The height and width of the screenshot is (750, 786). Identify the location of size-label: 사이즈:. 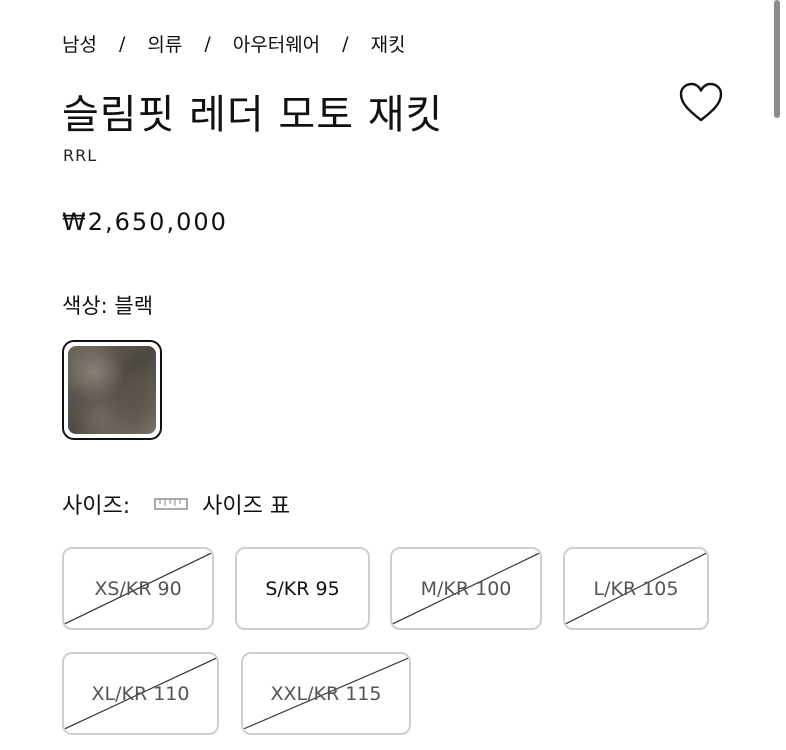
(96, 506).